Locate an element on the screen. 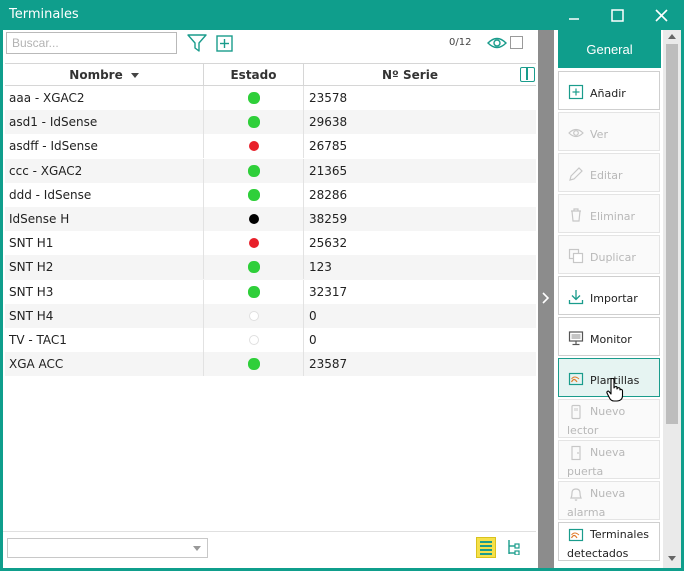  minimize-icon is located at coordinates (574, 19).